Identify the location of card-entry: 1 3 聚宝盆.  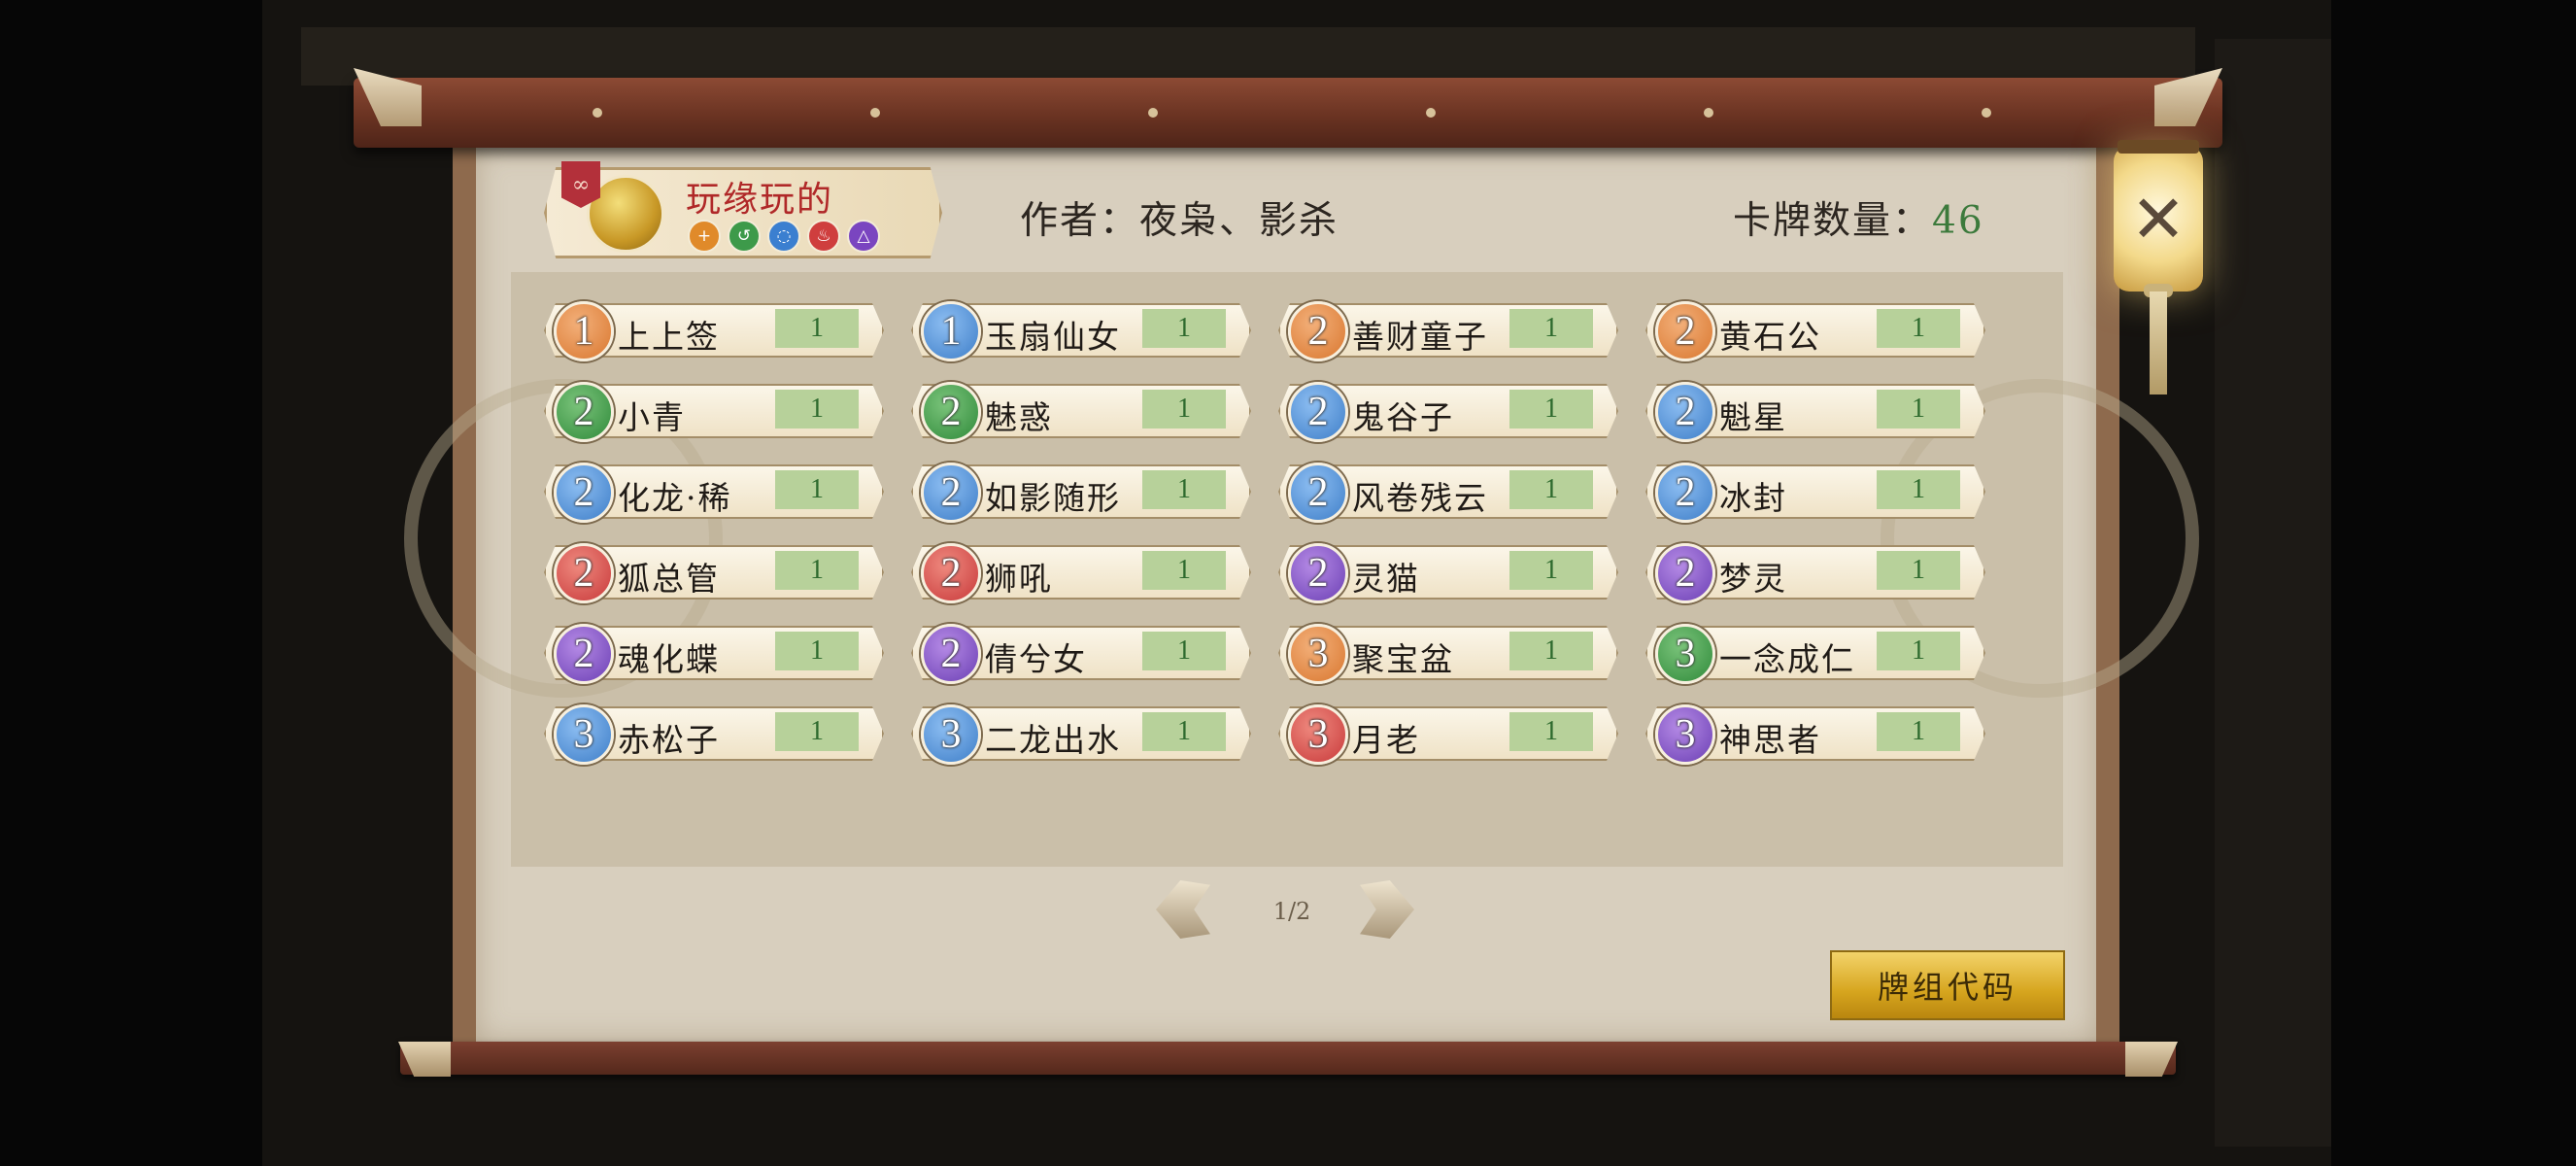
(1446, 653).